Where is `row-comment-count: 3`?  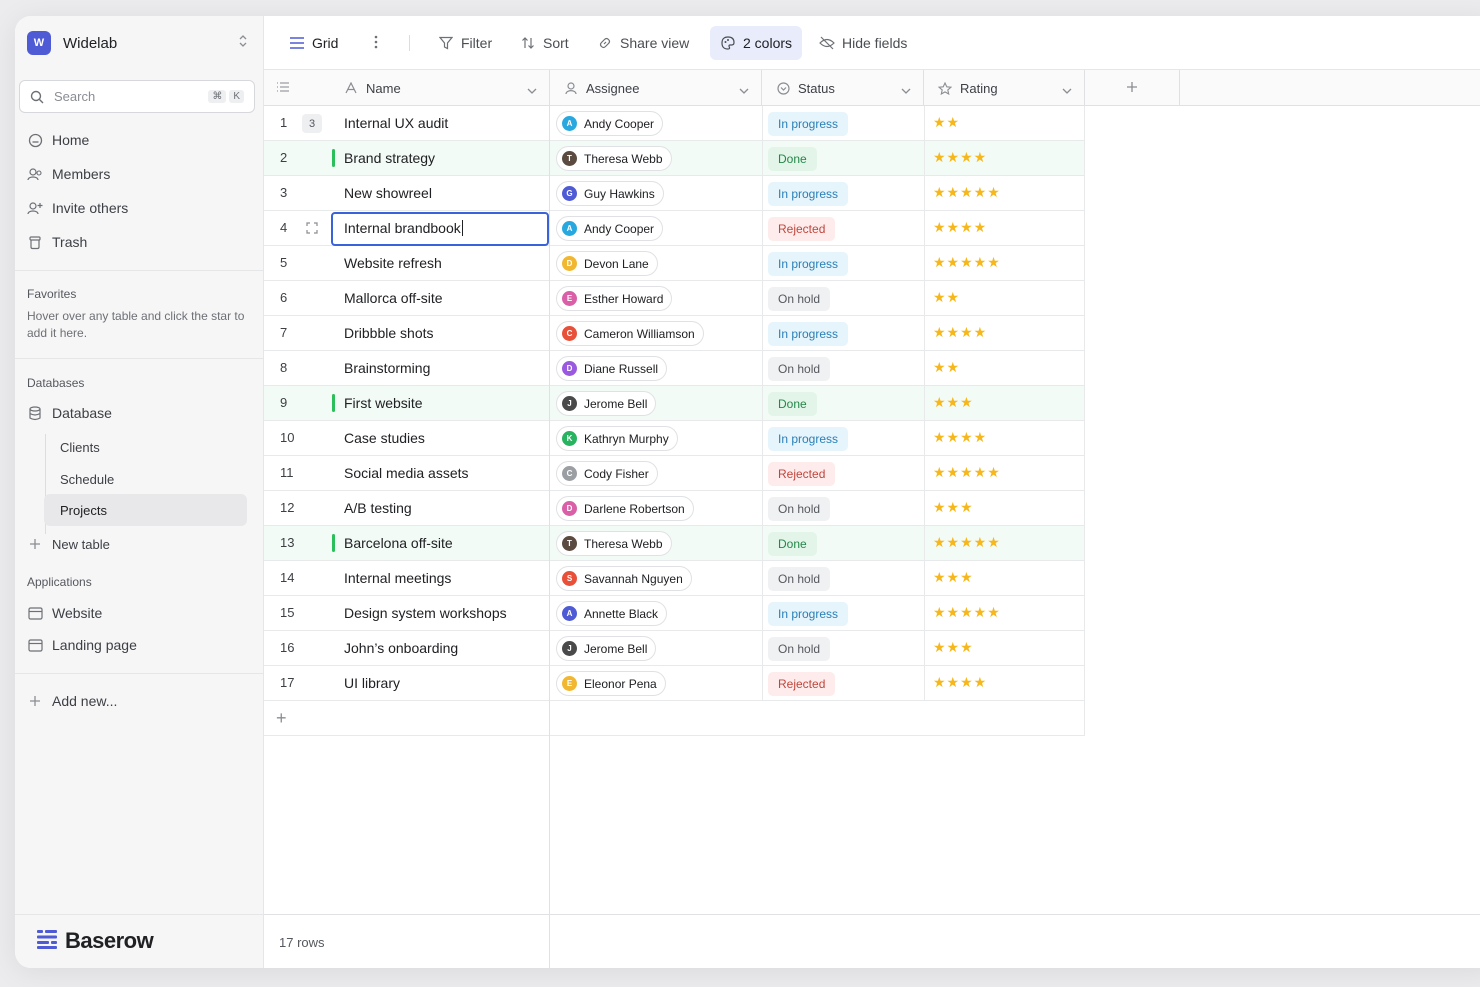
row-comment-count: 3 is located at coordinates (312, 123).